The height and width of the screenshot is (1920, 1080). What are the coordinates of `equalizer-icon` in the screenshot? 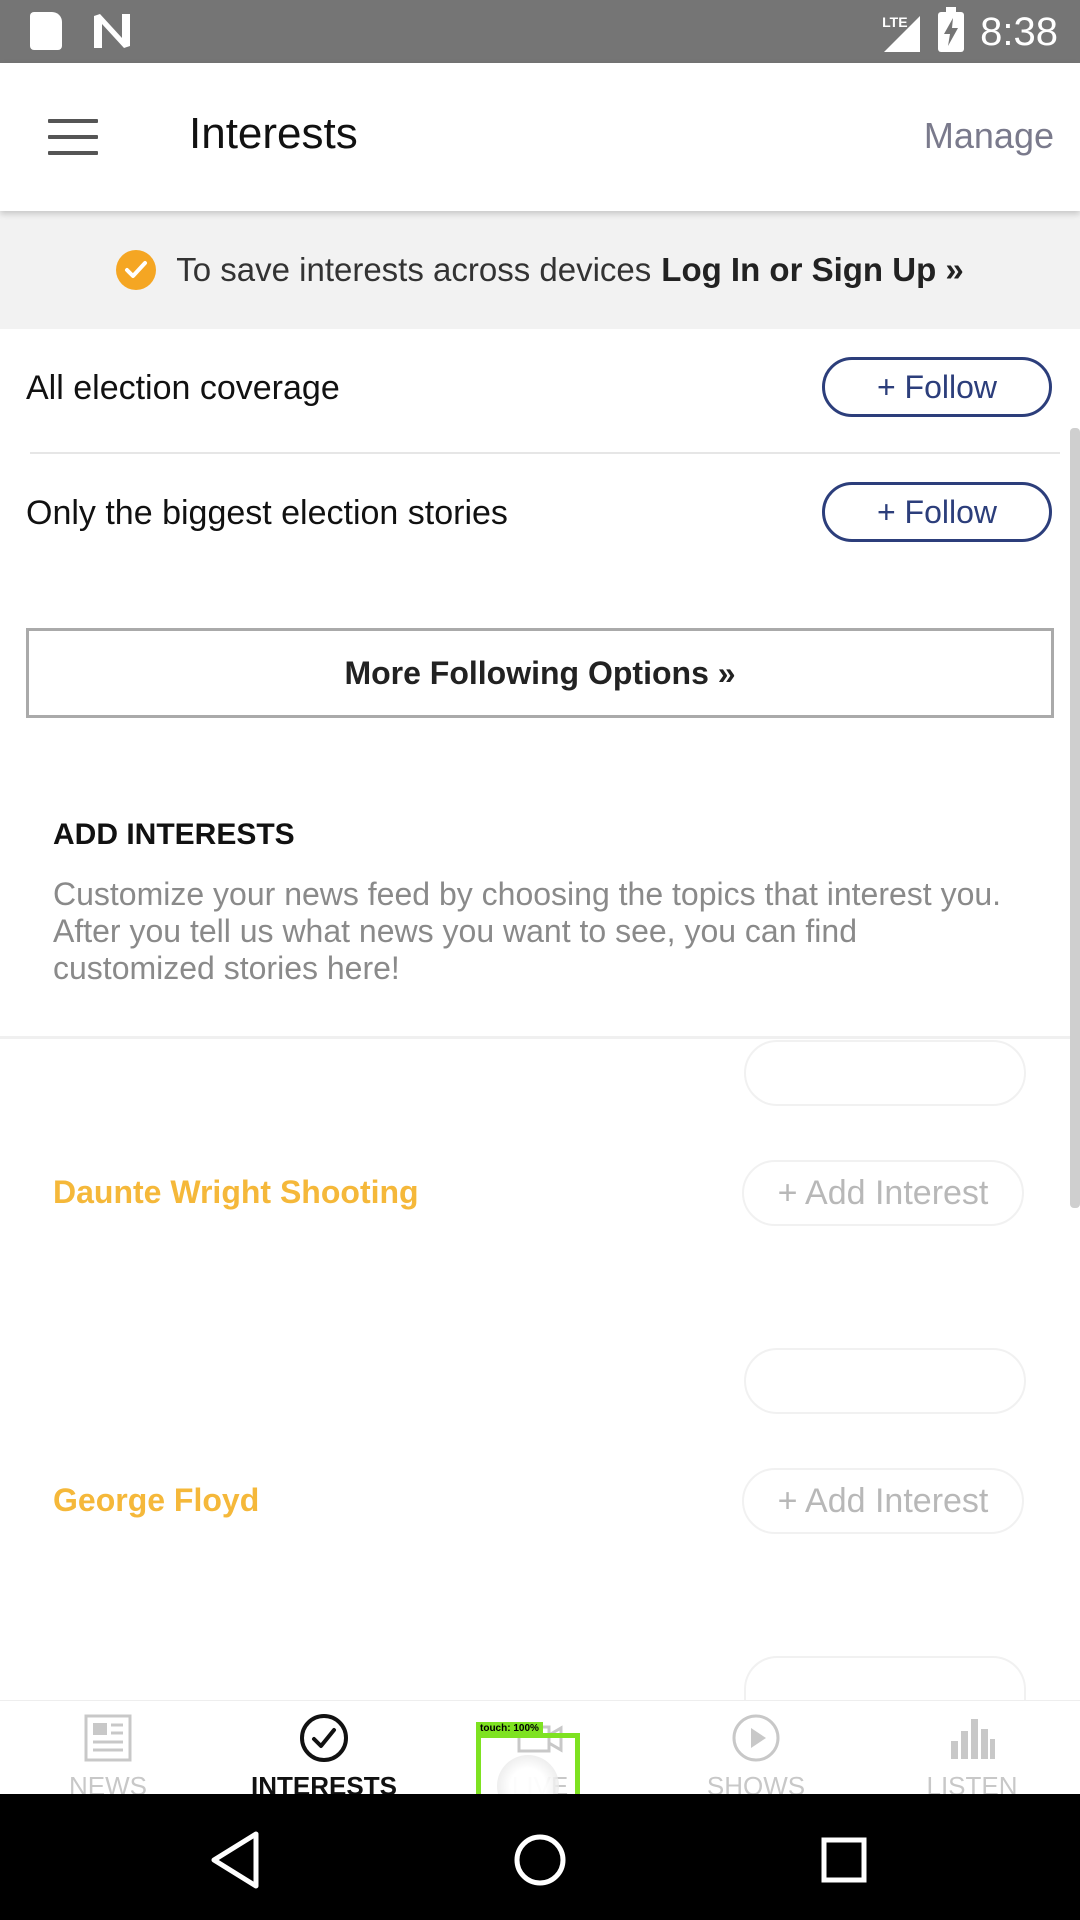 It's located at (973, 1739).